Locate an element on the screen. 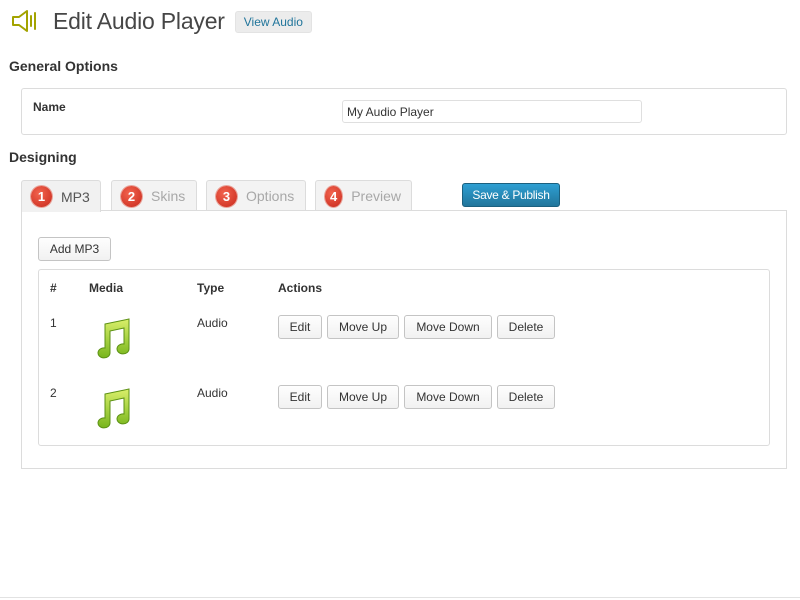  tab-label: Preview is located at coordinates (376, 196).